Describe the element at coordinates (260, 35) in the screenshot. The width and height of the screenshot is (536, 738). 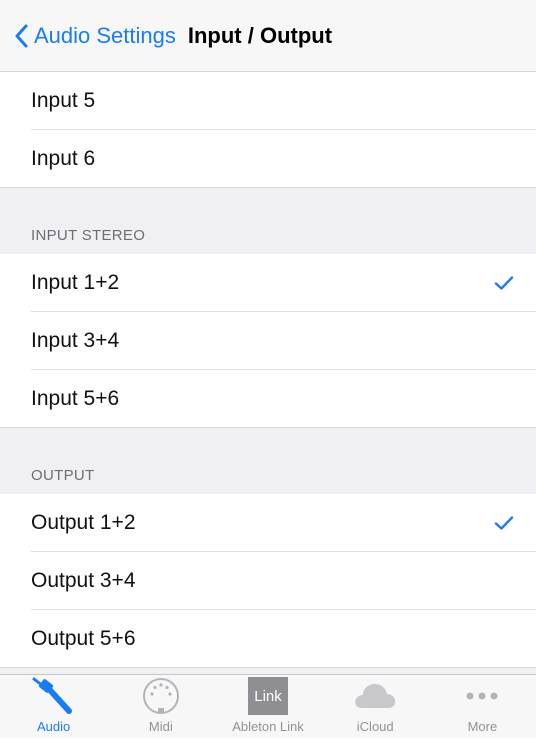
I see `page-title: Input / Output` at that location.